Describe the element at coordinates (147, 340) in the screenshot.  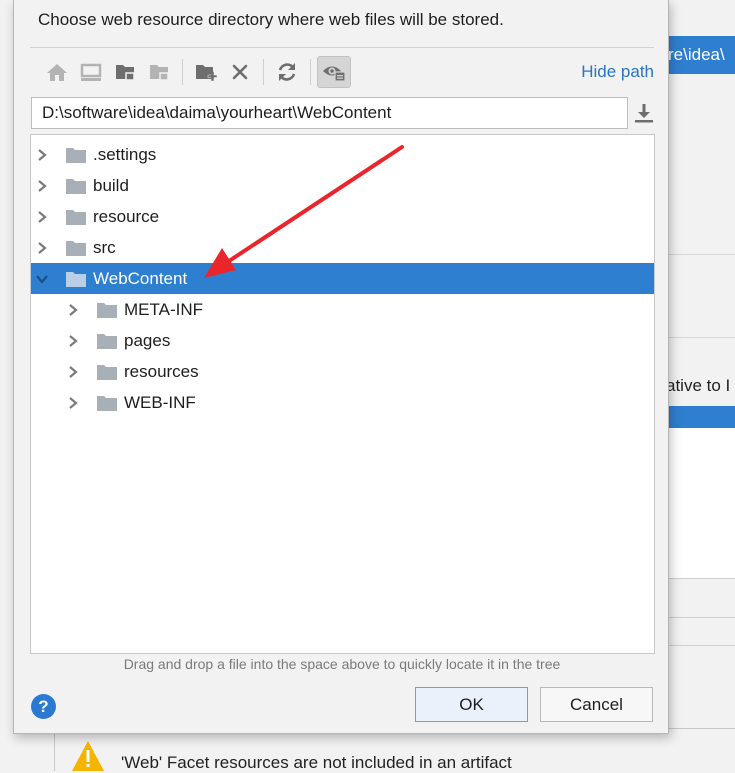
I see `tree-row-label: pages` at that location.